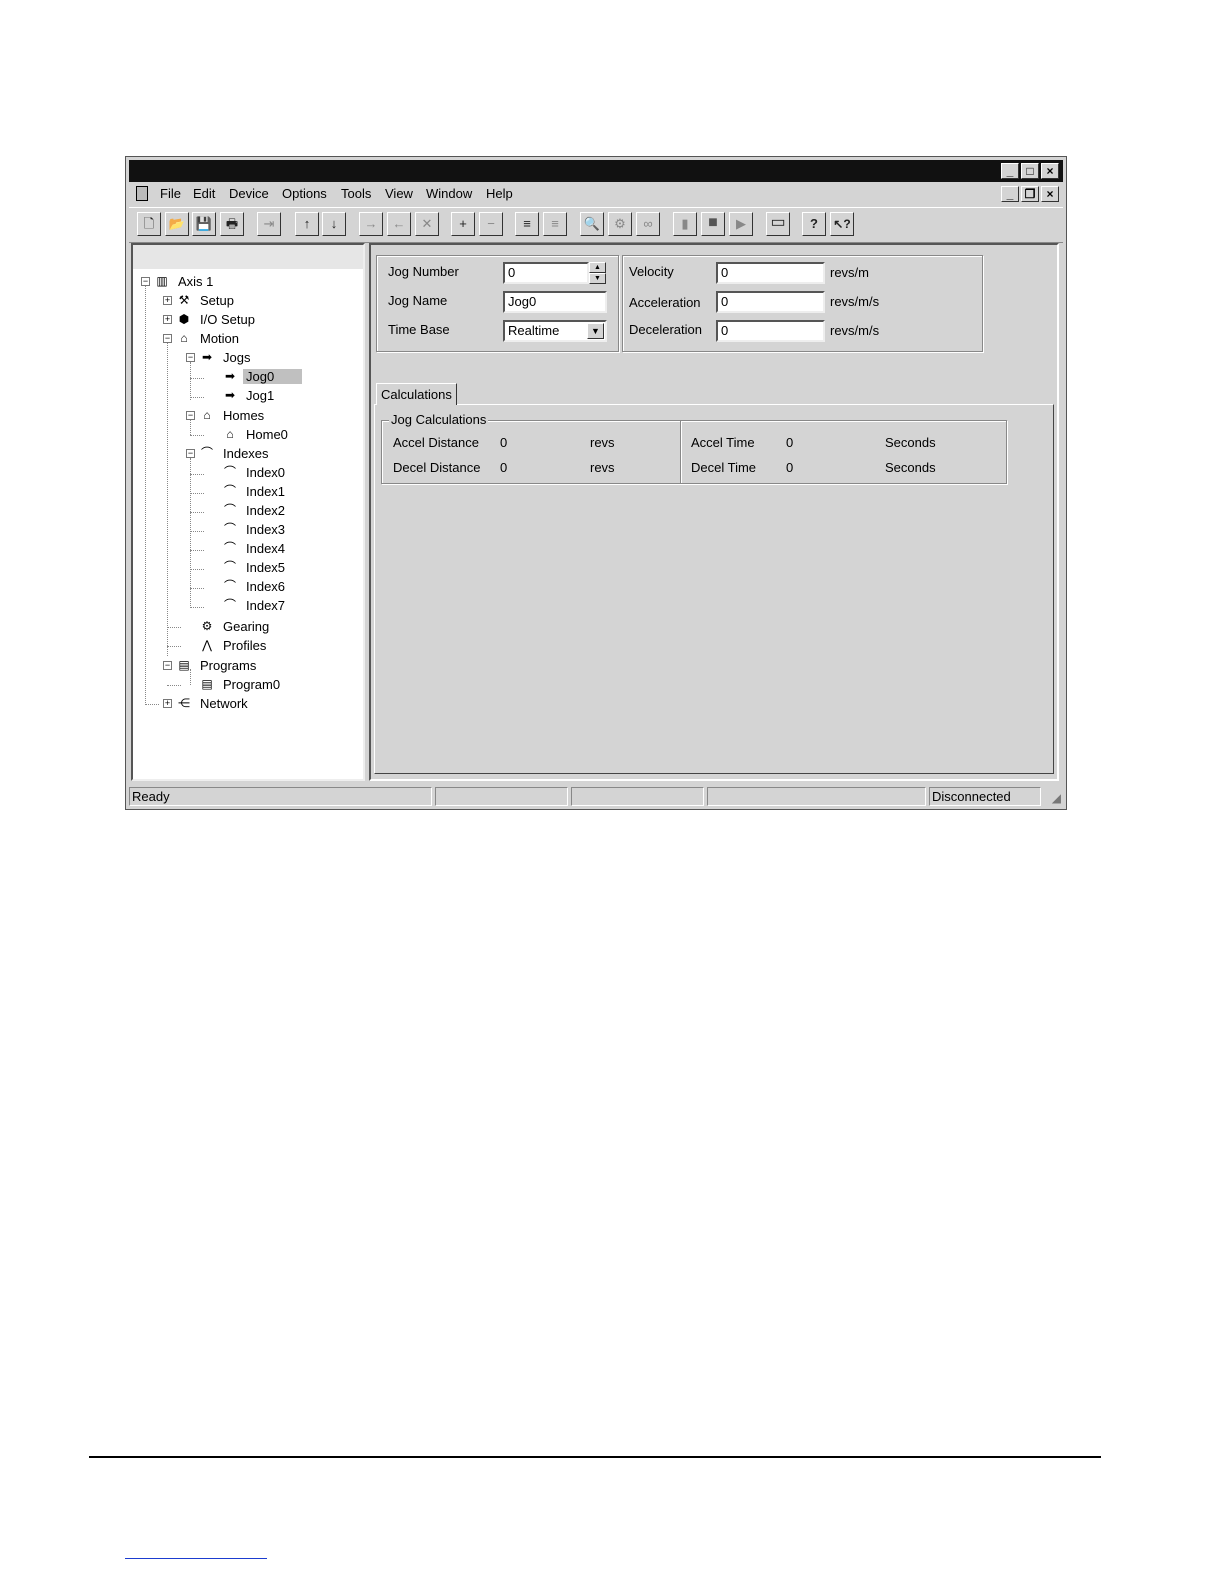 This screenshot has height=1584, width=1224. What do you see at coordinates (254, 605) in the screenshot?
I see `tree-item-index7: ⌒ Index7` at bounding box center [254, 605].